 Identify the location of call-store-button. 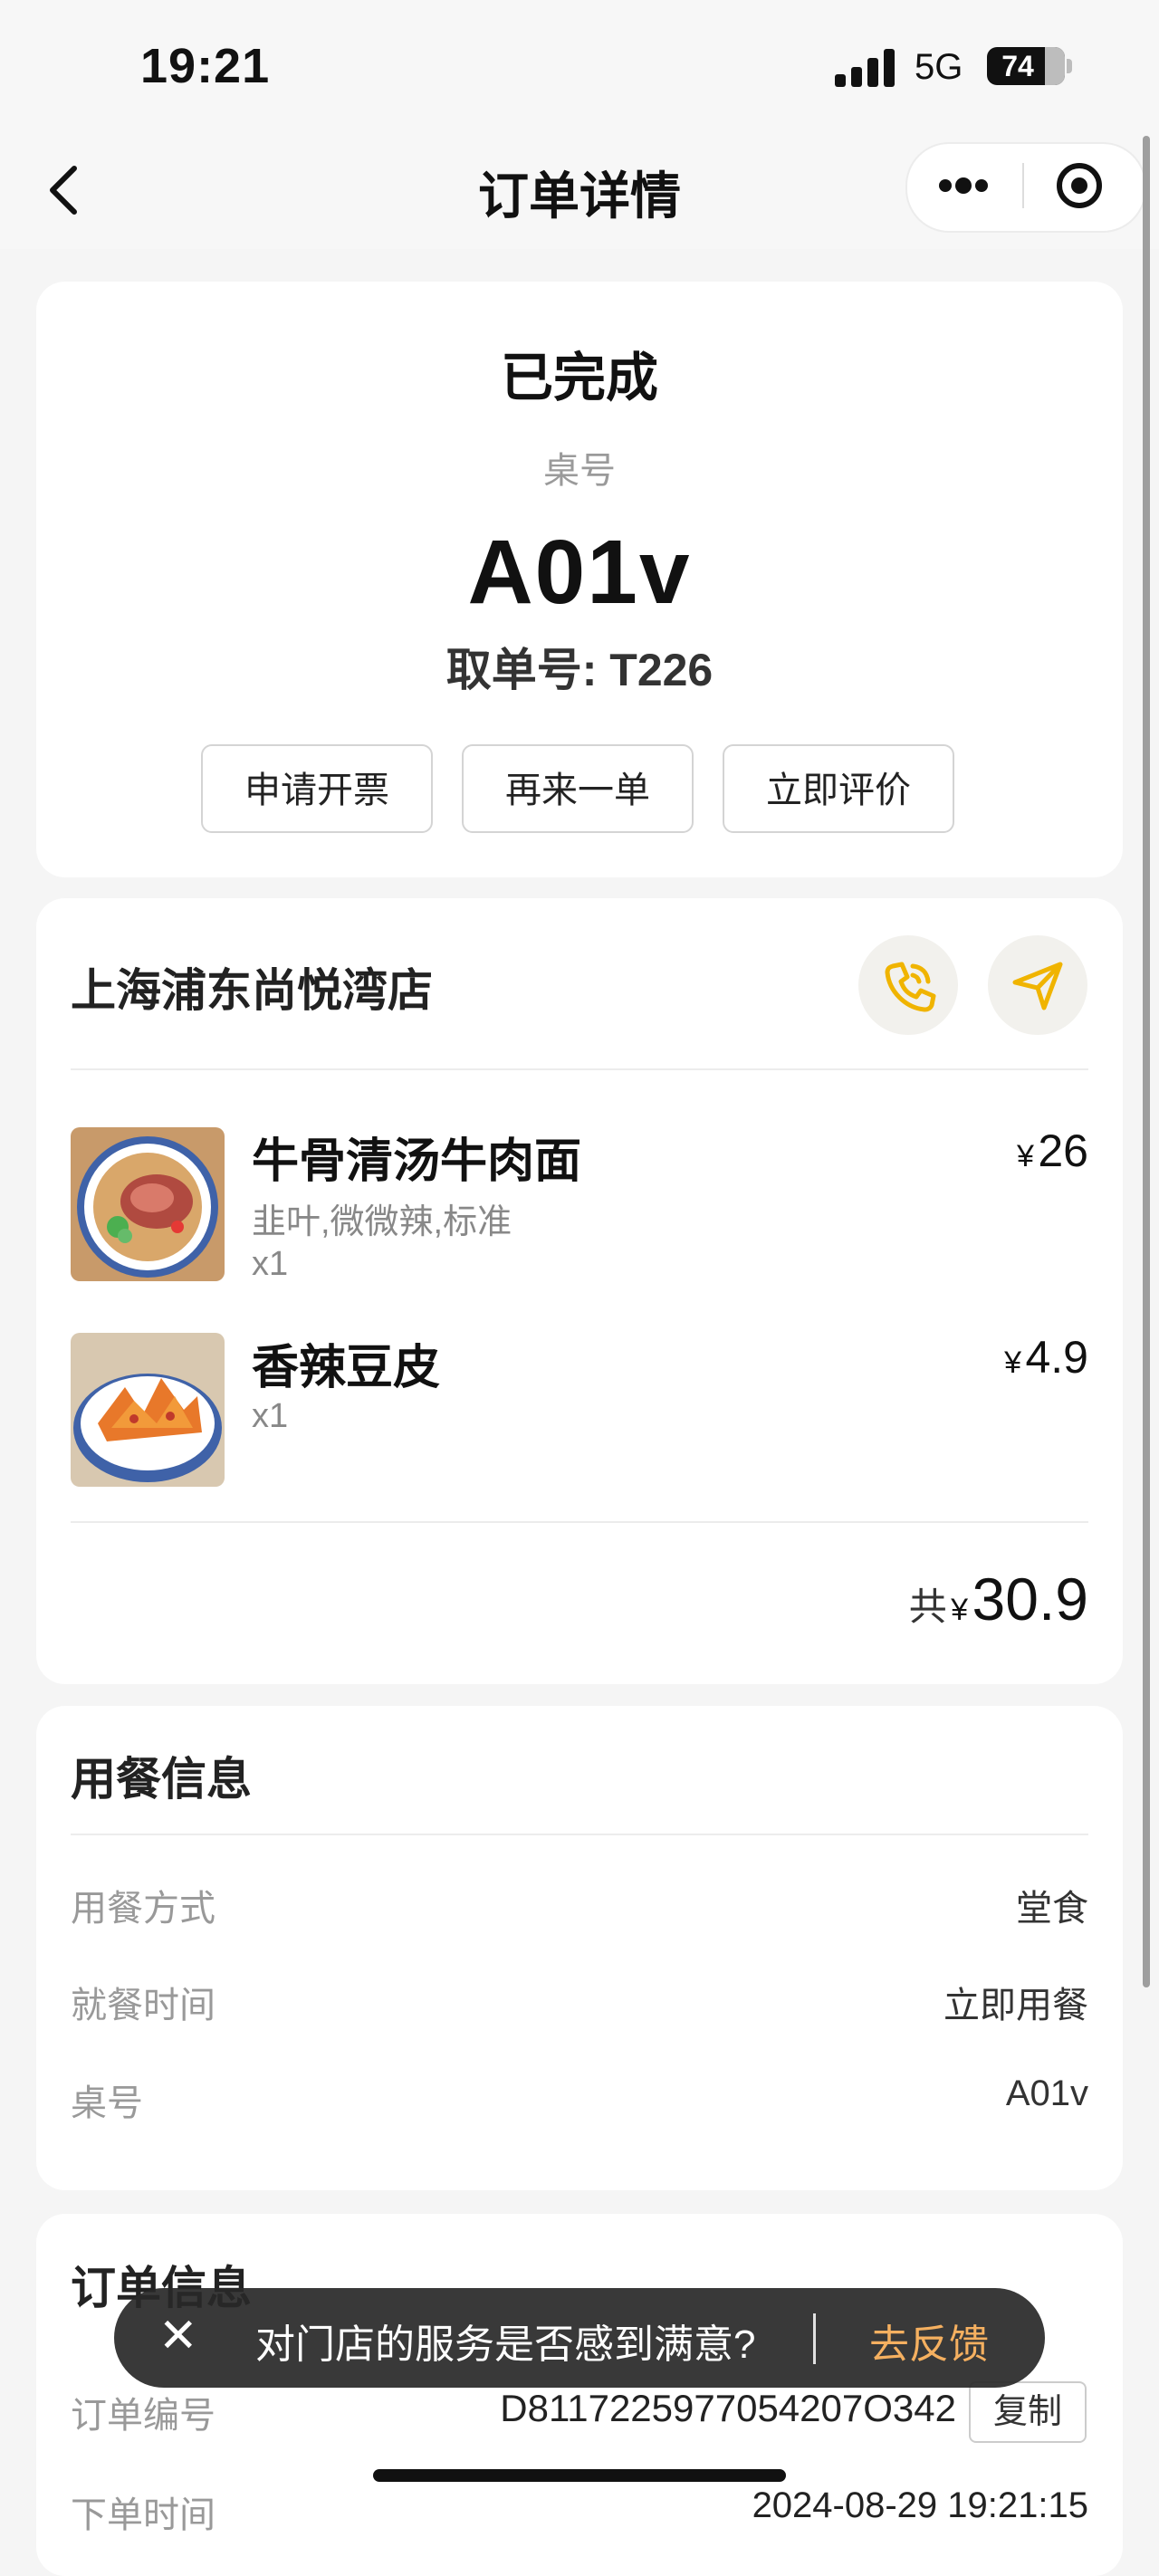
(908, 985).